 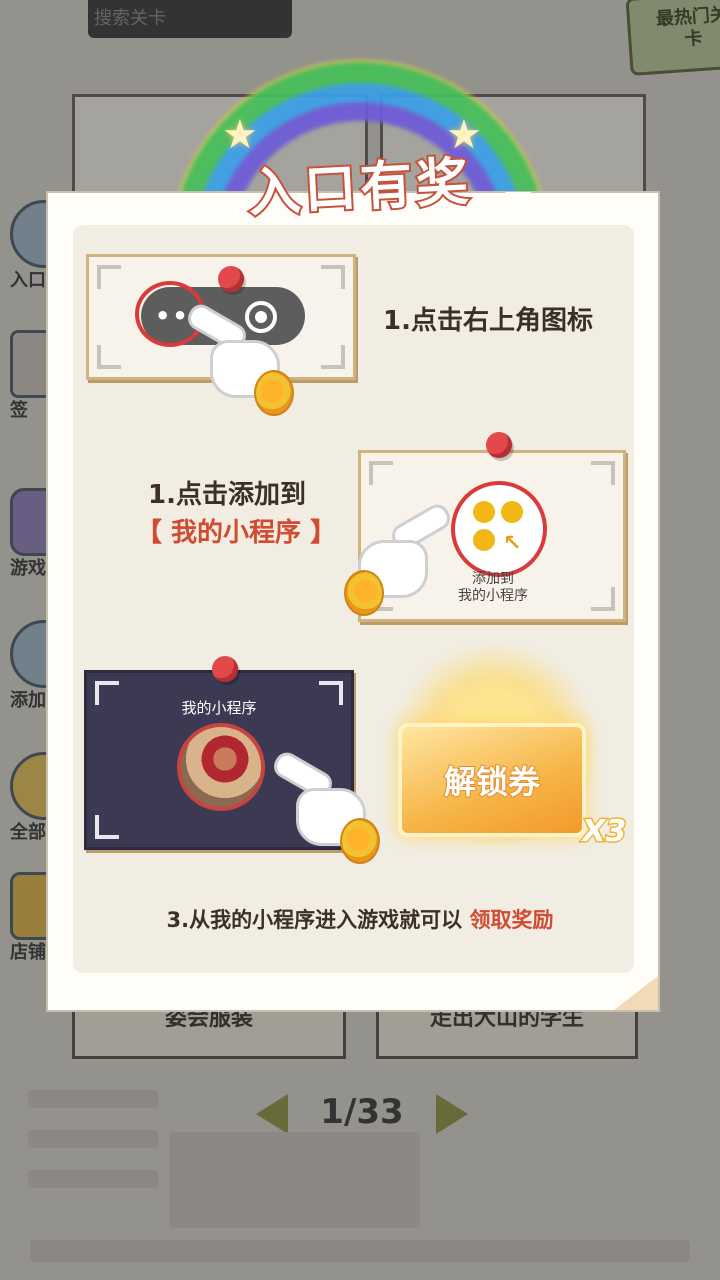 I want to click on game-avatar-icon, so click(x=221, y=767).